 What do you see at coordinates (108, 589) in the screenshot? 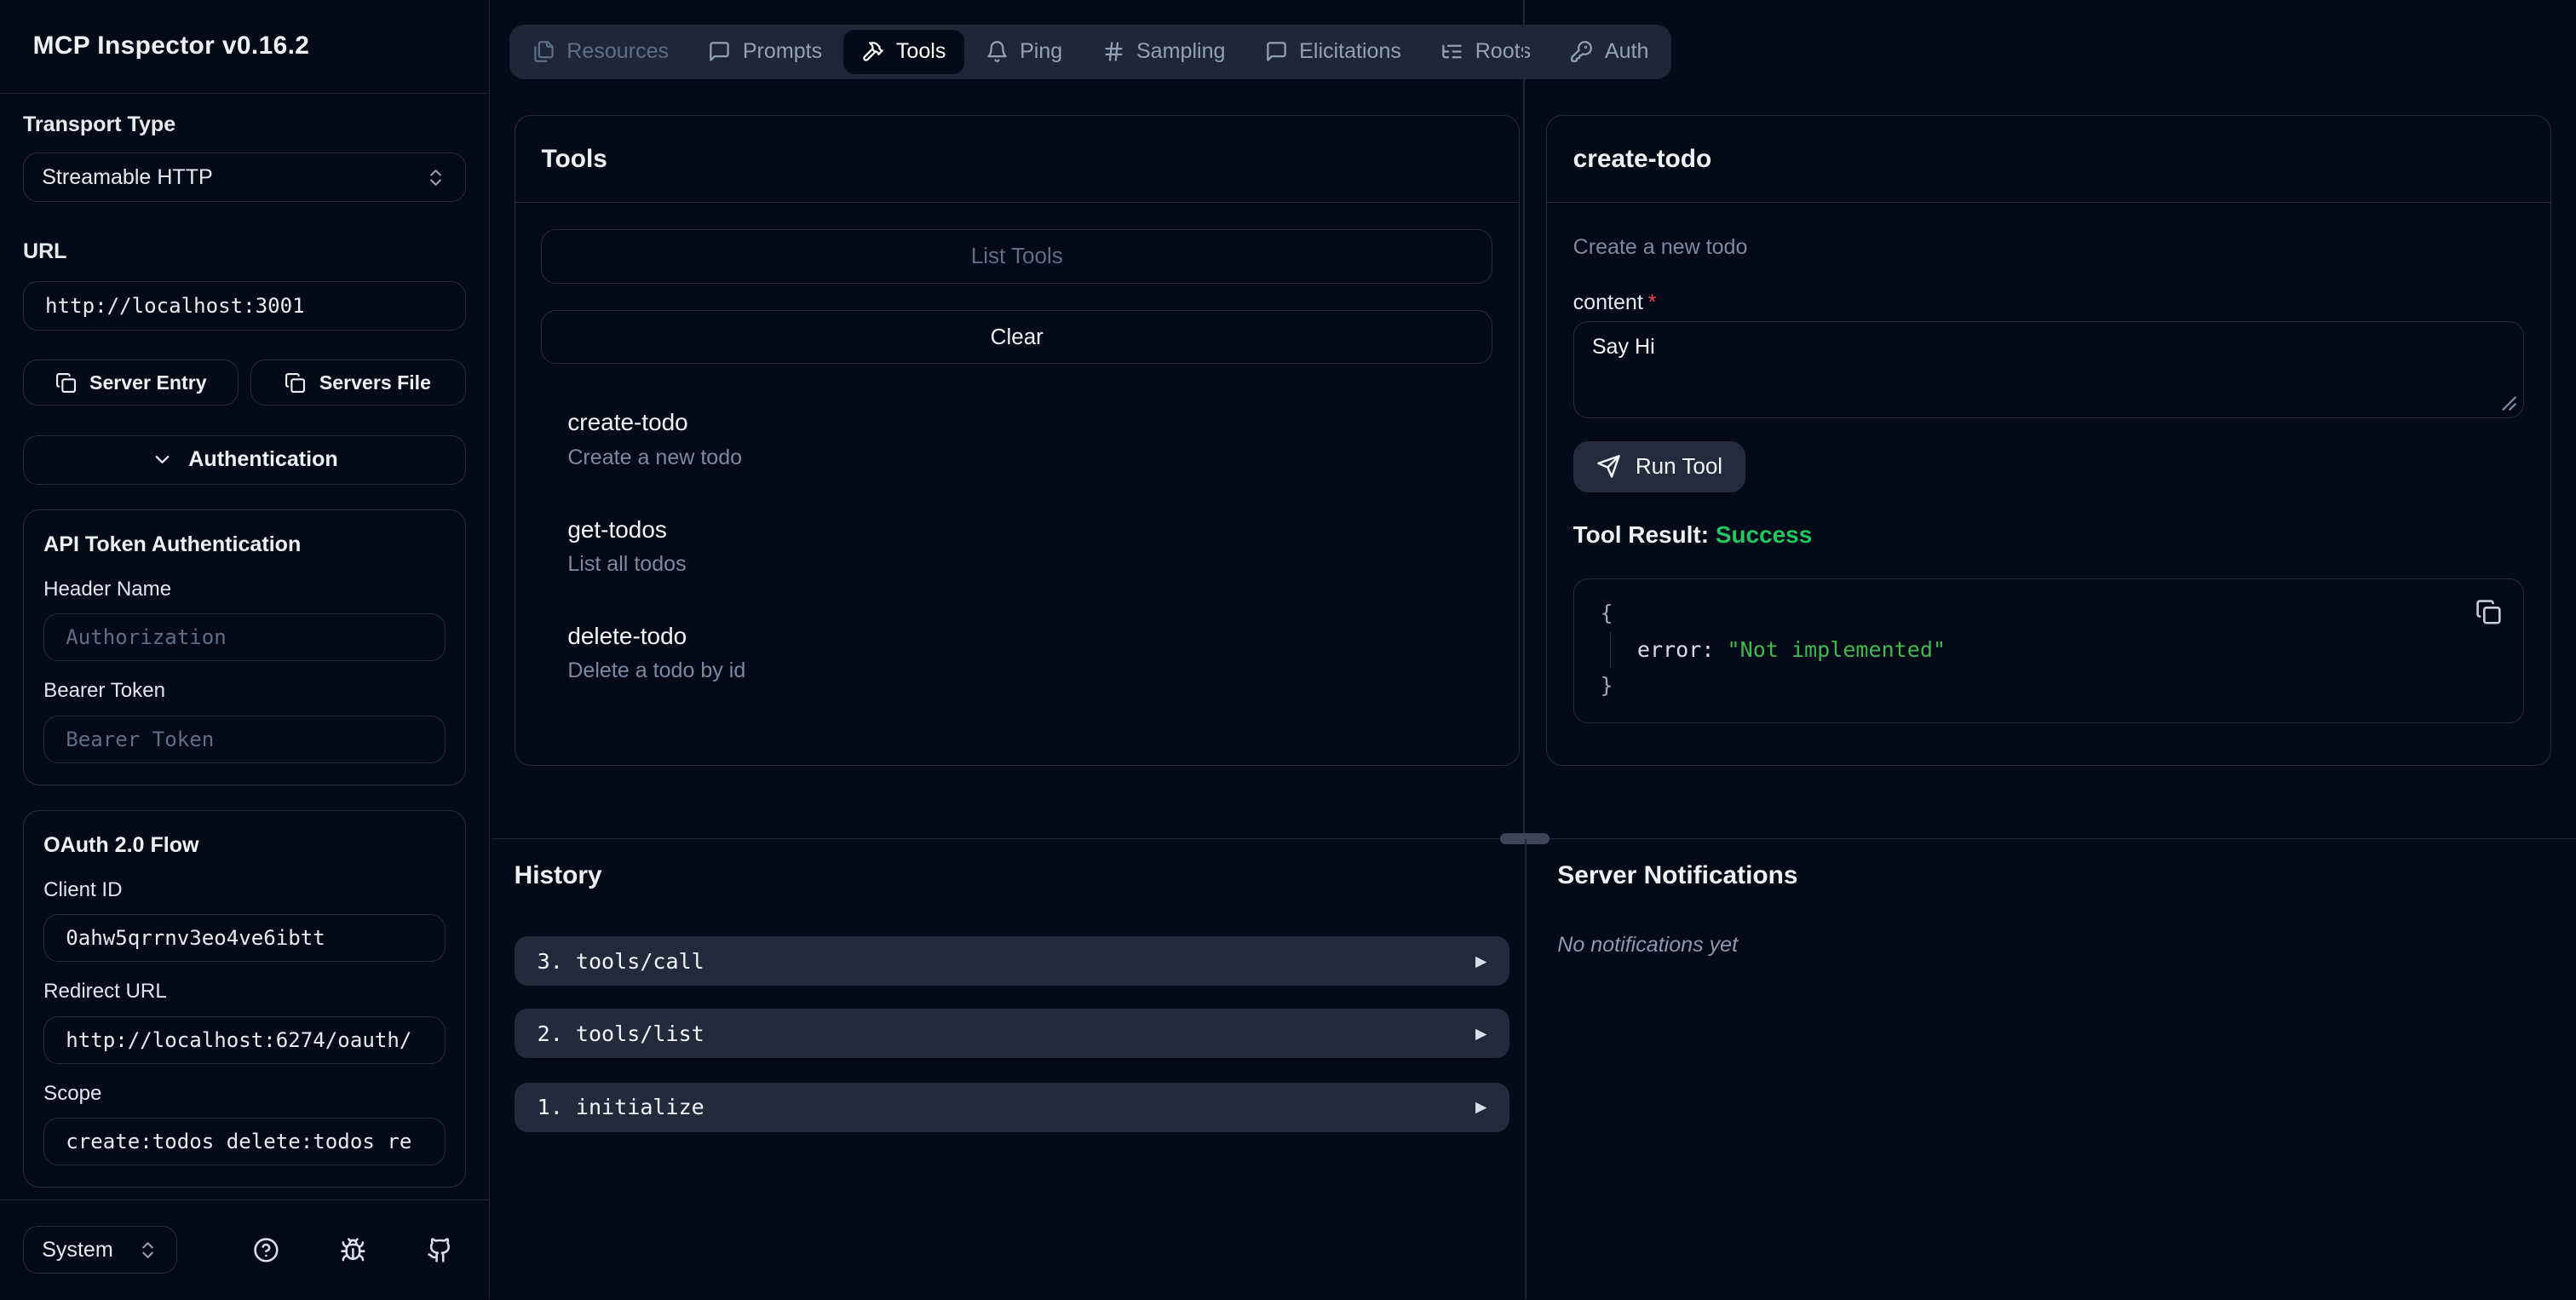
I see `header-name-label: Header Name` at bounding box center [108, 589].